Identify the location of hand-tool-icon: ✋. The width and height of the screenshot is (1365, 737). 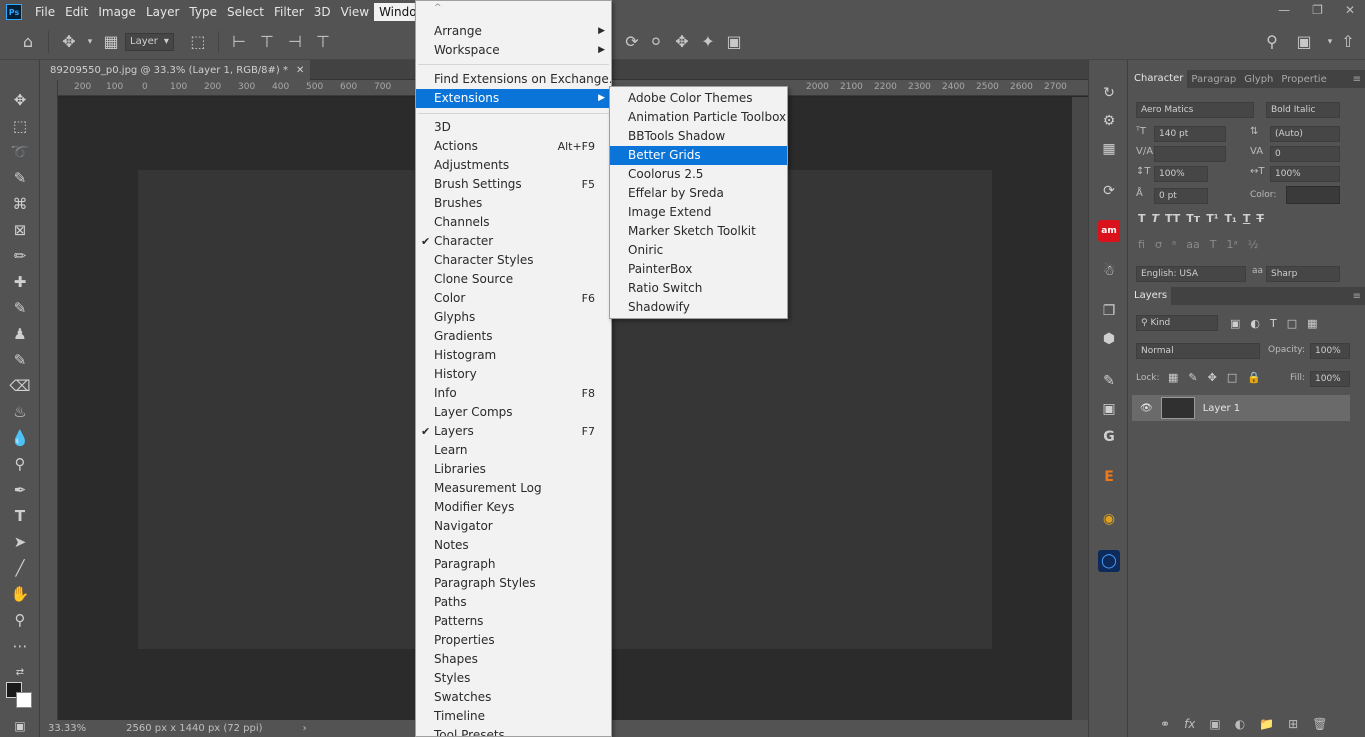
(20, 594).